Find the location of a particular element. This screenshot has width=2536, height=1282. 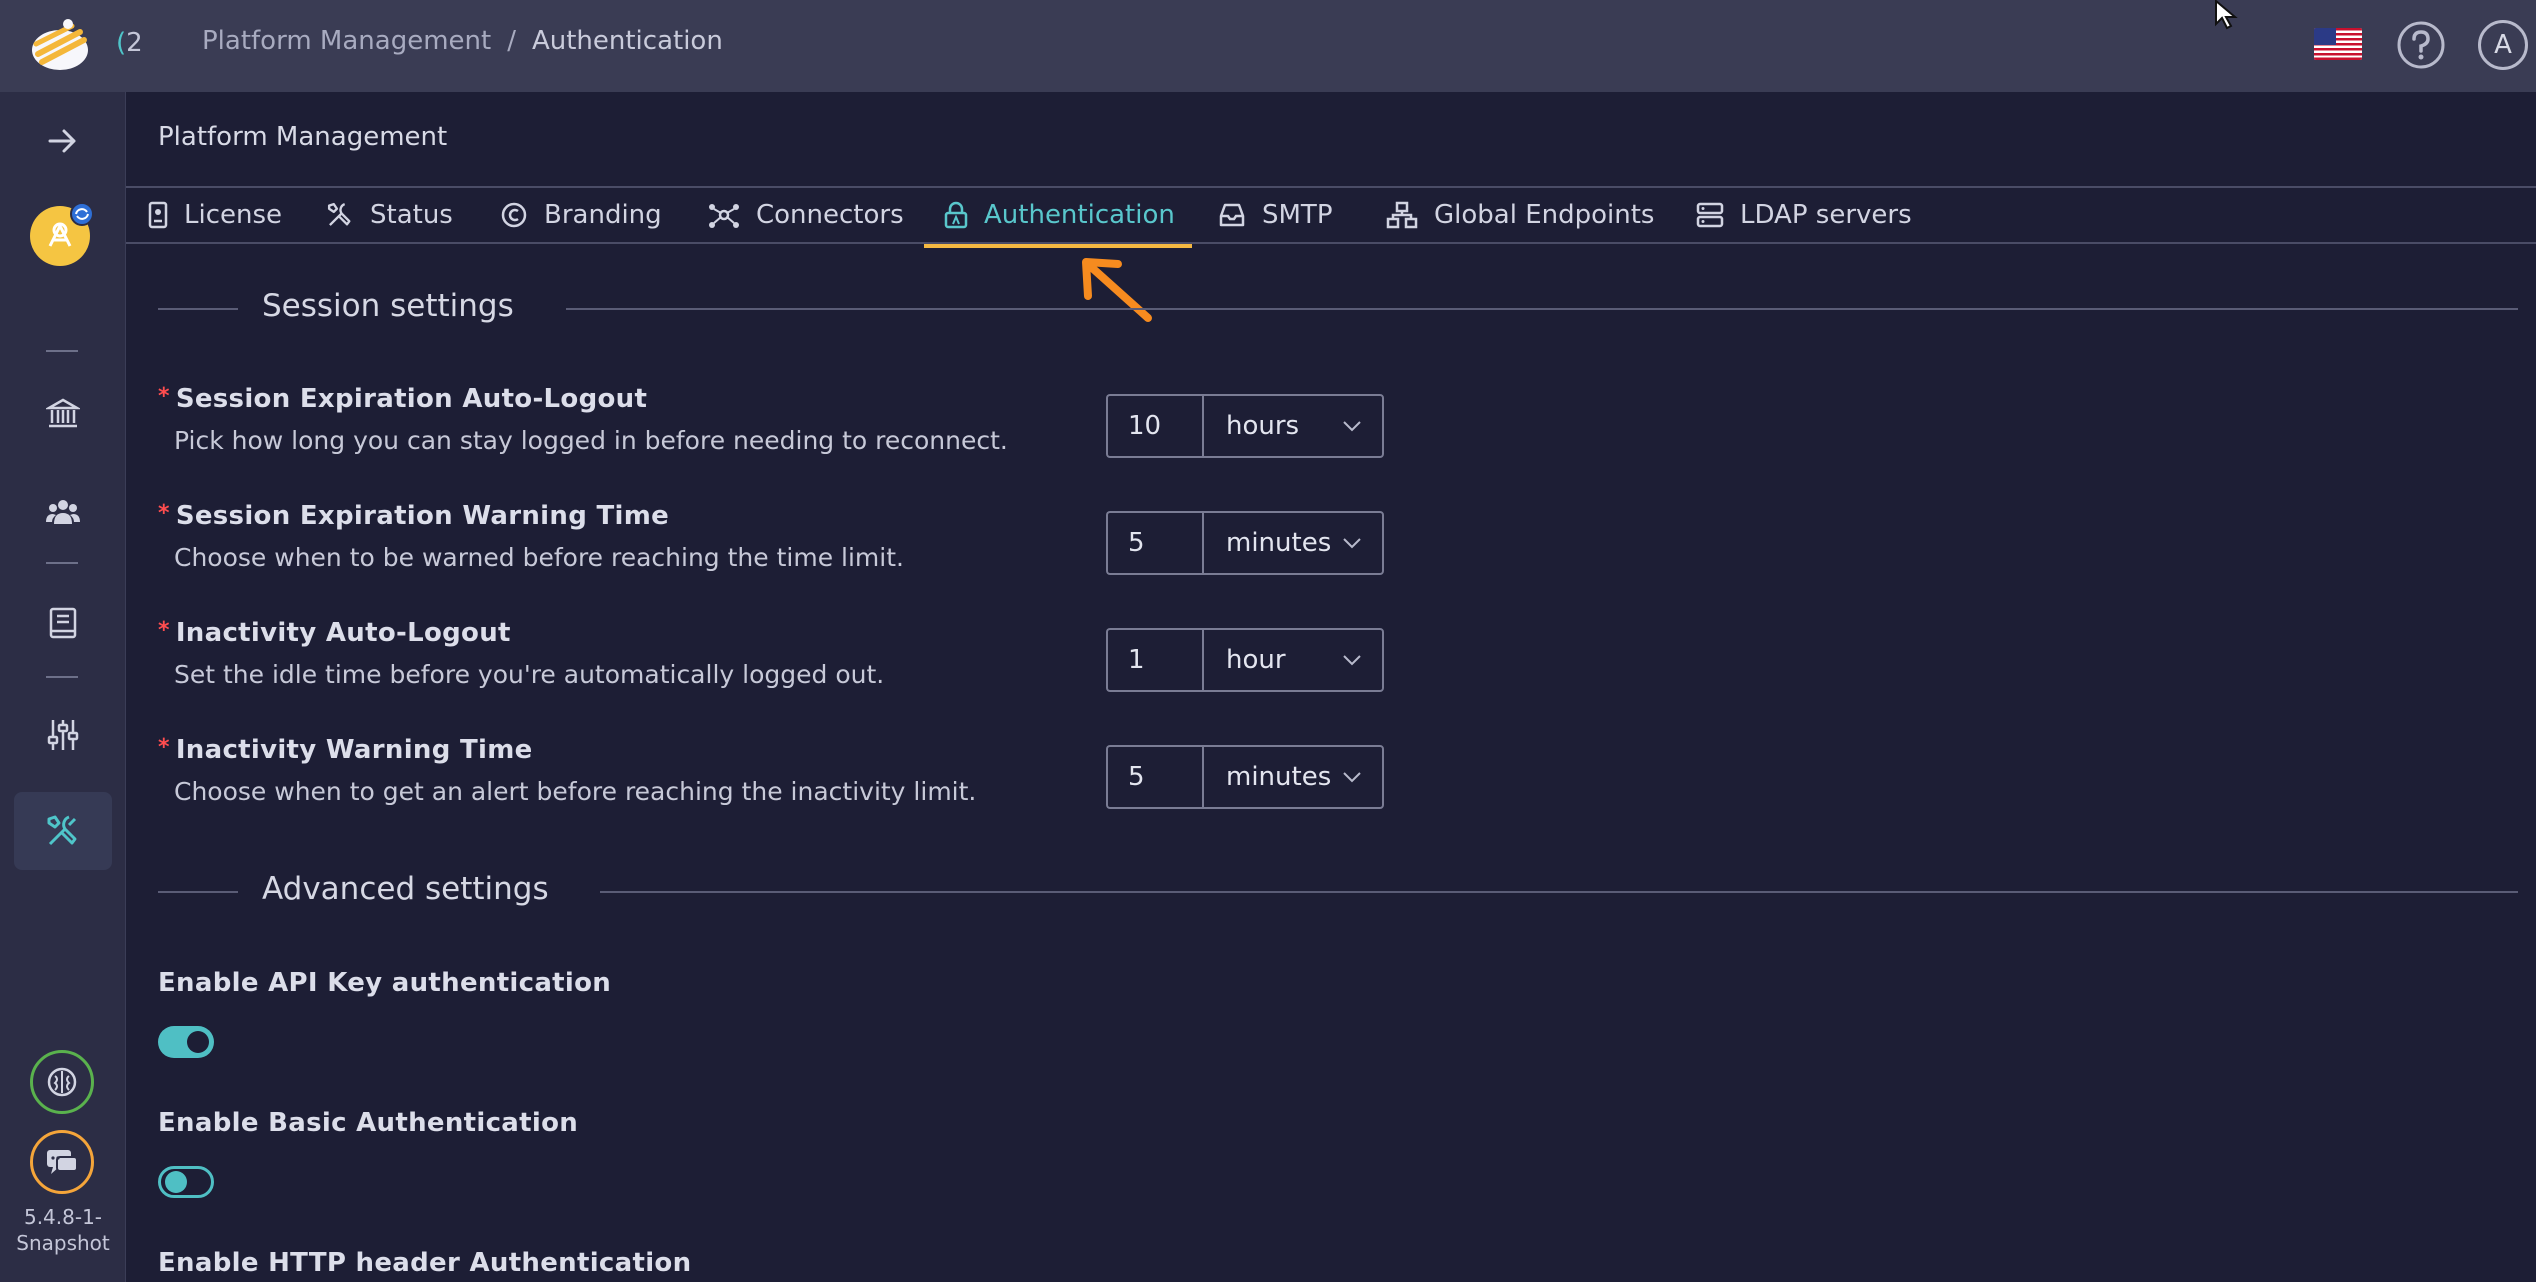

tab-ldap-servers: LDAP servers is located at coordinates (1804, 215).